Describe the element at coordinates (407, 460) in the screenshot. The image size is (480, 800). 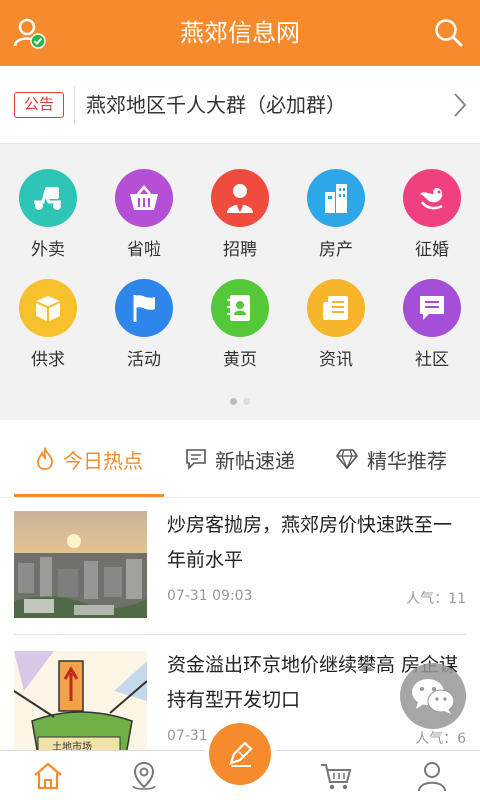
I see `tab-label: 精华推荐` at that location.